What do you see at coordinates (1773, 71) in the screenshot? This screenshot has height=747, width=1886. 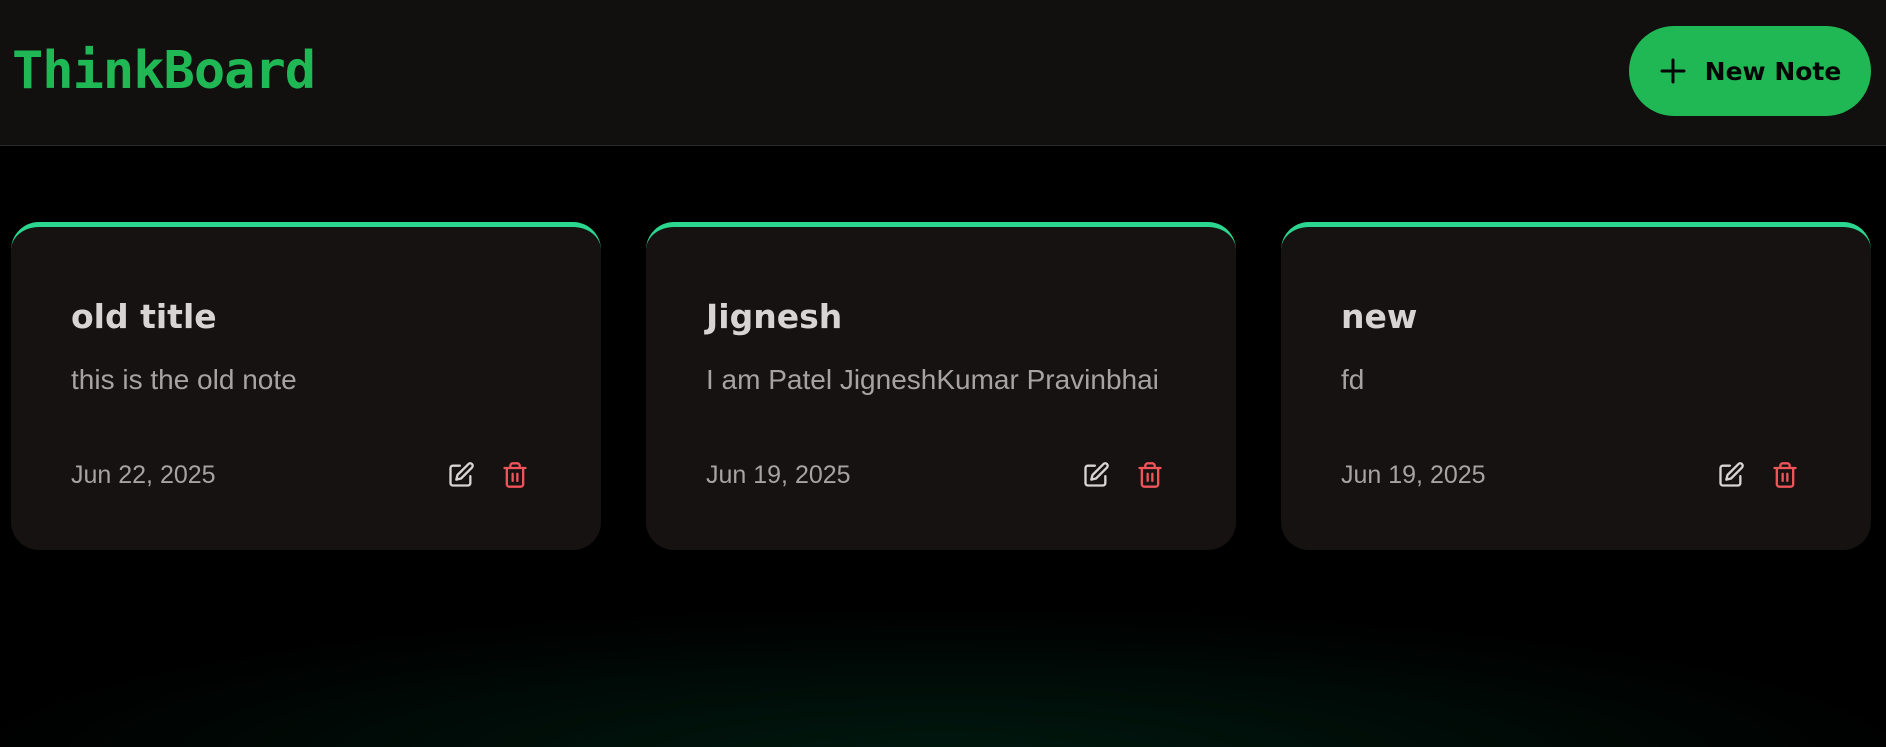 I see `new-note-label: New Note` at bounding box center [1773, 71].